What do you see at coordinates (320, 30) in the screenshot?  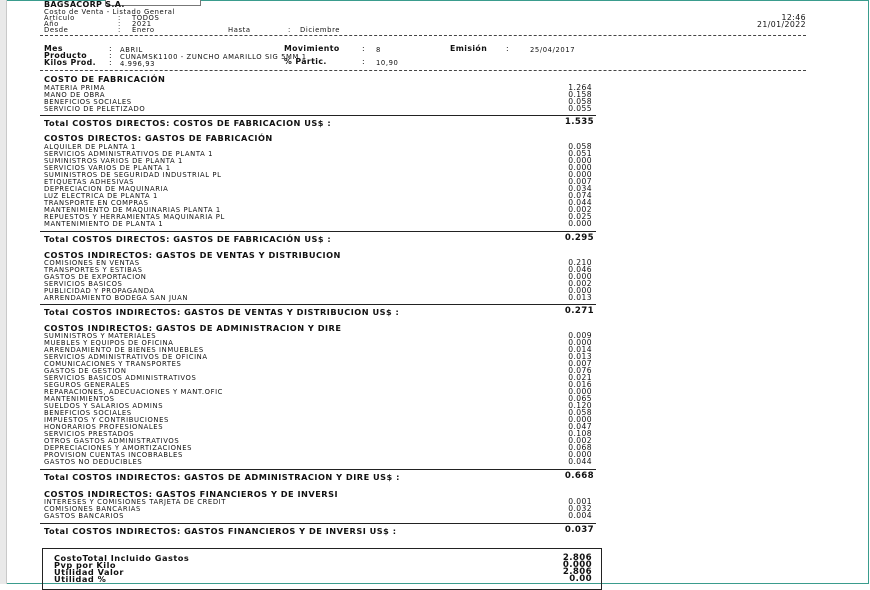 I see `hasta-value: Diciembre` at bounding box center [320, 30].